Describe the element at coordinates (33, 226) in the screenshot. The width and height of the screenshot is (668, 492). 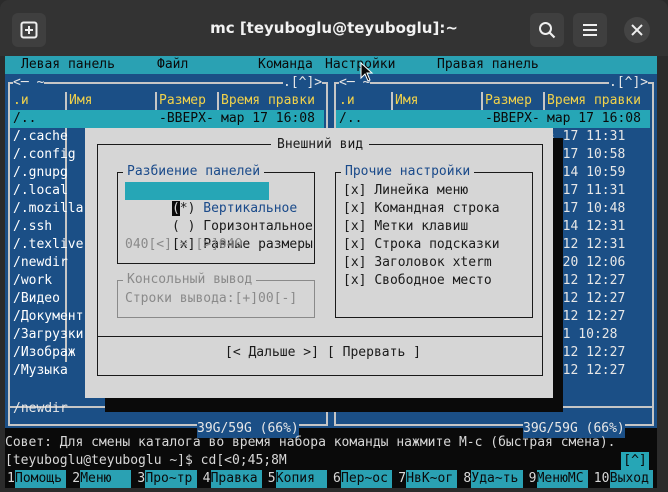
I see `file-name: /.ssh` at that location.